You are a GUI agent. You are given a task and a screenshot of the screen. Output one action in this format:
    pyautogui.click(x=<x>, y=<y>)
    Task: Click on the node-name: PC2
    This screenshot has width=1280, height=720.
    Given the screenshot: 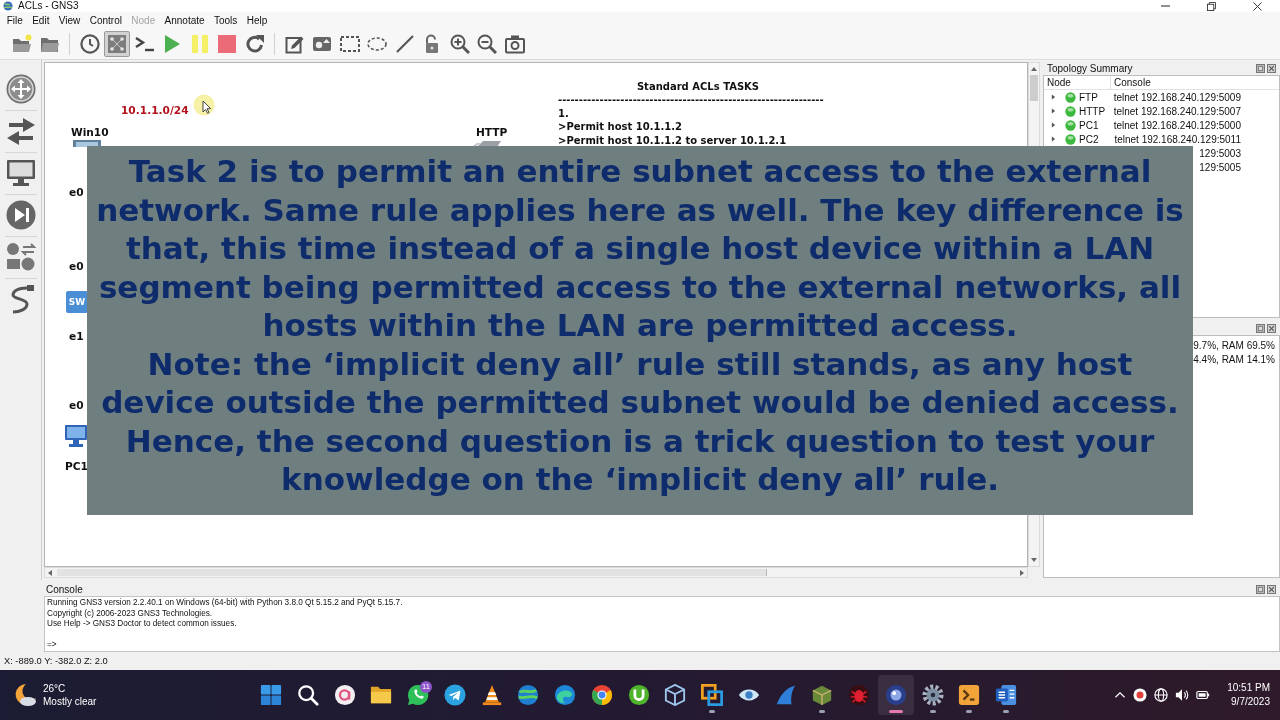 What is the action you would take?
    pyautogui.click(x=1089, y=139)
    